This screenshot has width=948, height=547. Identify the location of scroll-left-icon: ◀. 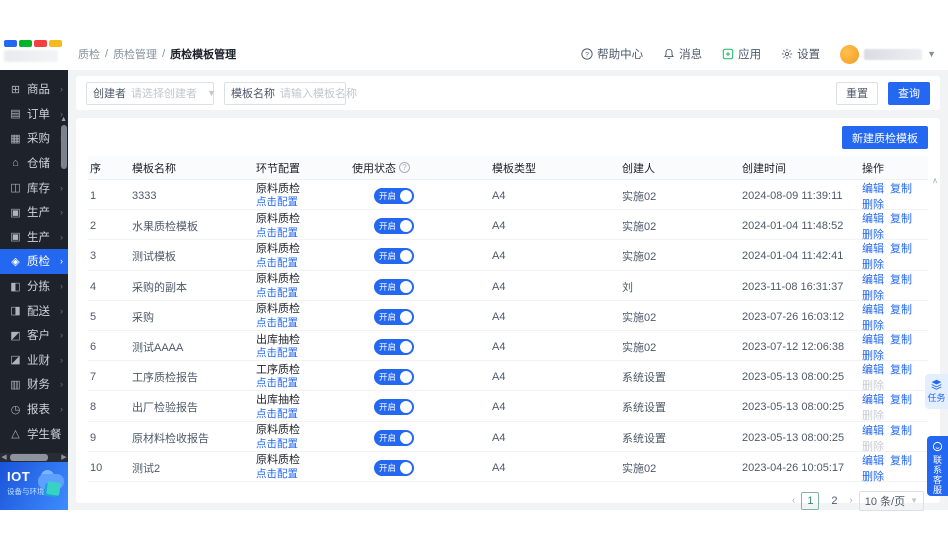
(4, 457).